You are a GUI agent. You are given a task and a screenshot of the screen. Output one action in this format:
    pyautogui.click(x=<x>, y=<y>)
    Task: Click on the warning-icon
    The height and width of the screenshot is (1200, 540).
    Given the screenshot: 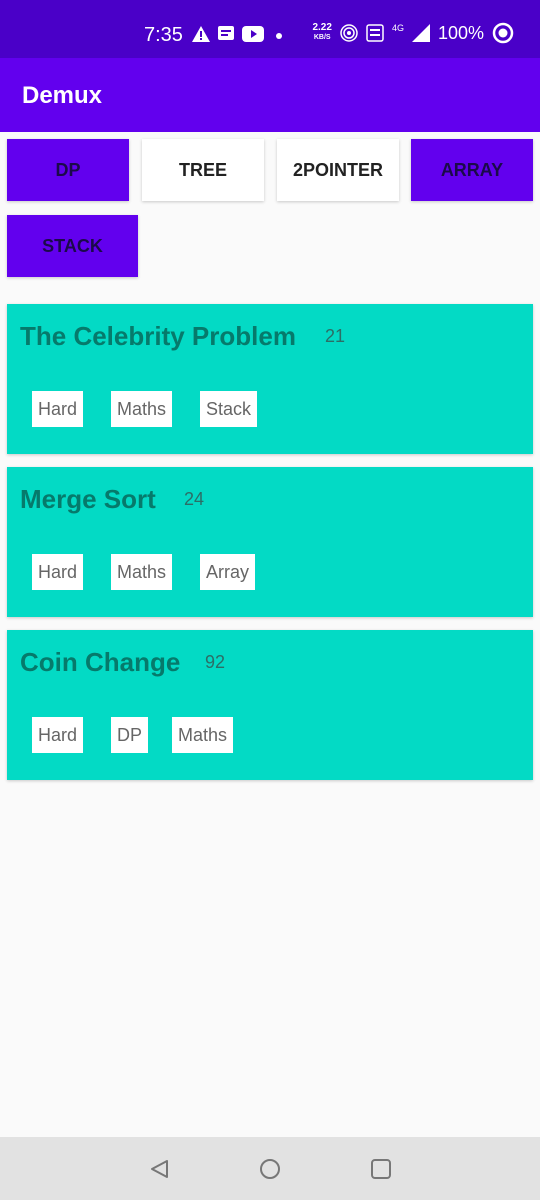 What is the action you would take?
    pyautogui.click(x=201, y=34)
    